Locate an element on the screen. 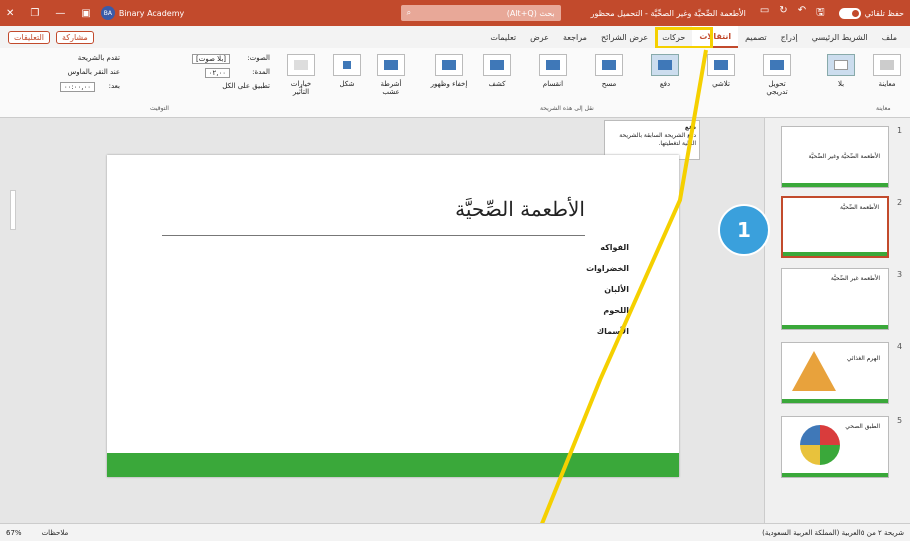 The height and width of the screenshot is (541, 910). language-status: العربية (المملكة العربية السعودية) is located at coordinates (811, 533).